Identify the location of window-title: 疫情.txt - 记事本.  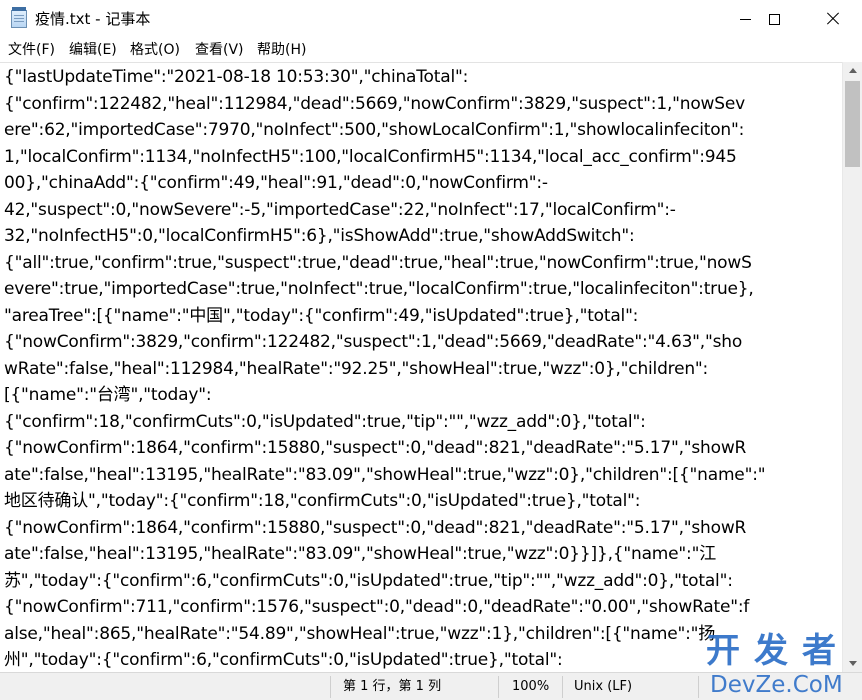
(93, 19).